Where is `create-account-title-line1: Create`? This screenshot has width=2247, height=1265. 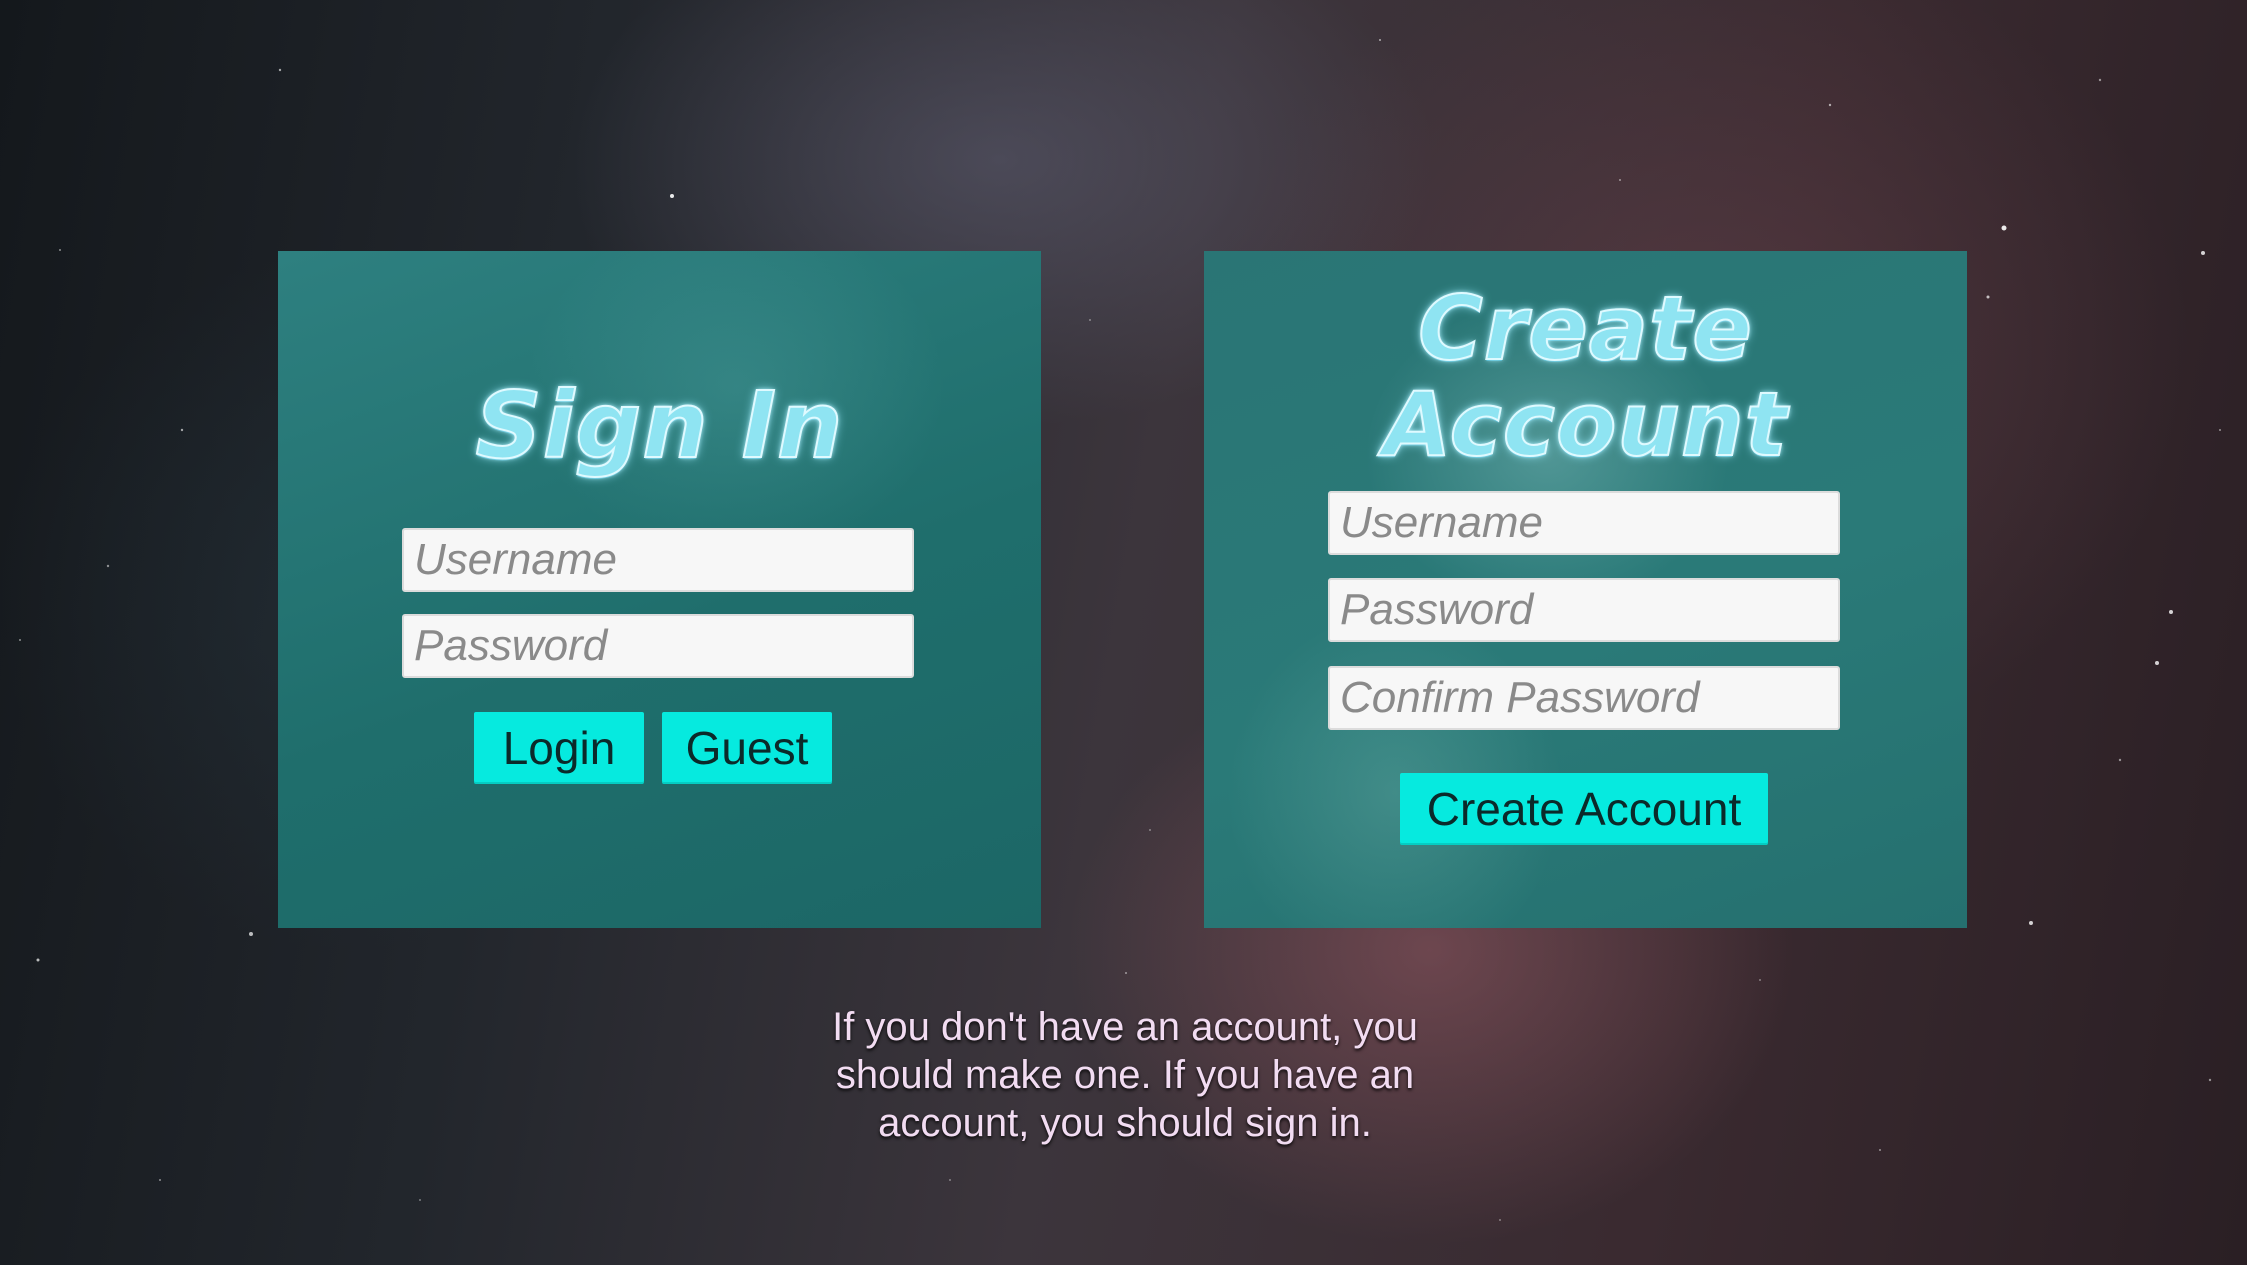 create-account-title-line1: Create is located at coordinates (1585, 328).